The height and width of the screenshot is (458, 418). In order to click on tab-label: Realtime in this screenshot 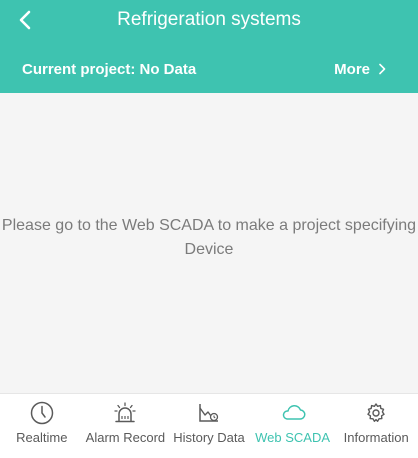, I will do `click(42, 437)`.